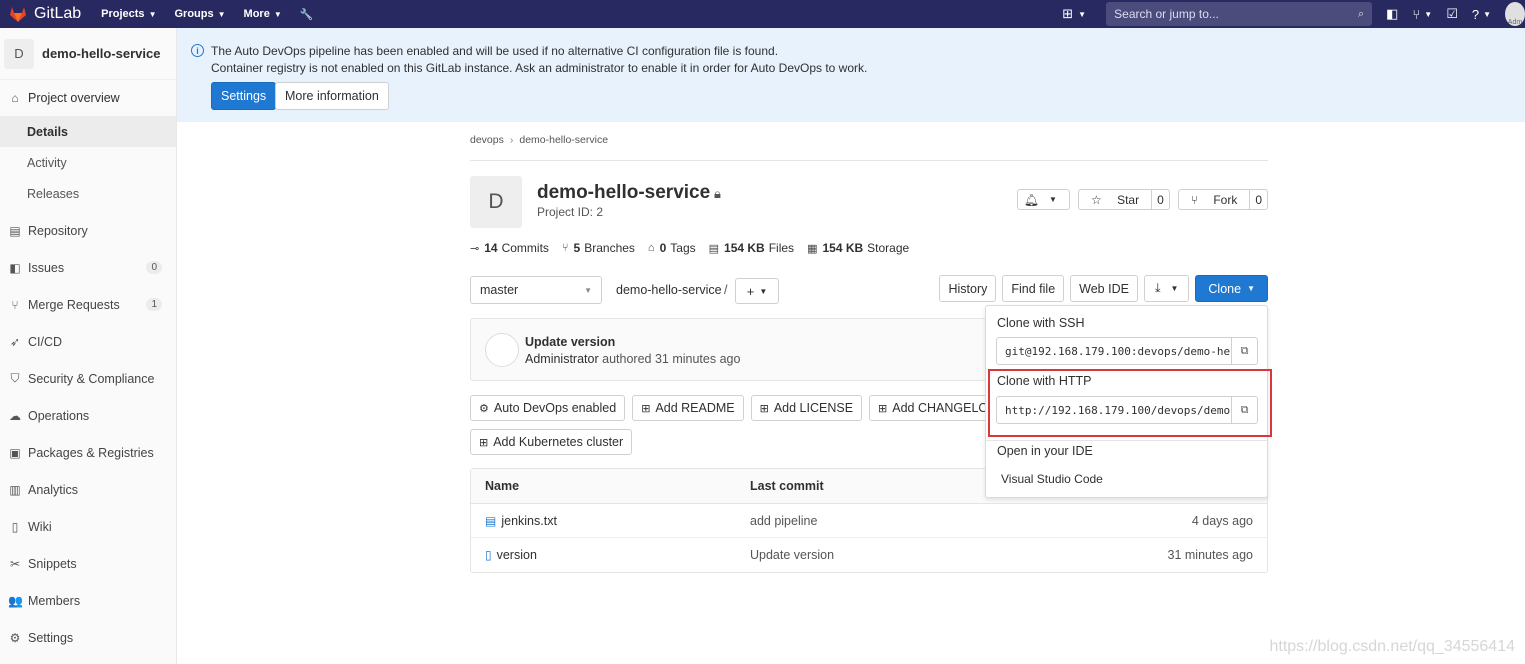  Describe the element at coordinates (806, 408) in the screenshot. I see `add-license-button: ⊞ Add LICENSE` at that location.